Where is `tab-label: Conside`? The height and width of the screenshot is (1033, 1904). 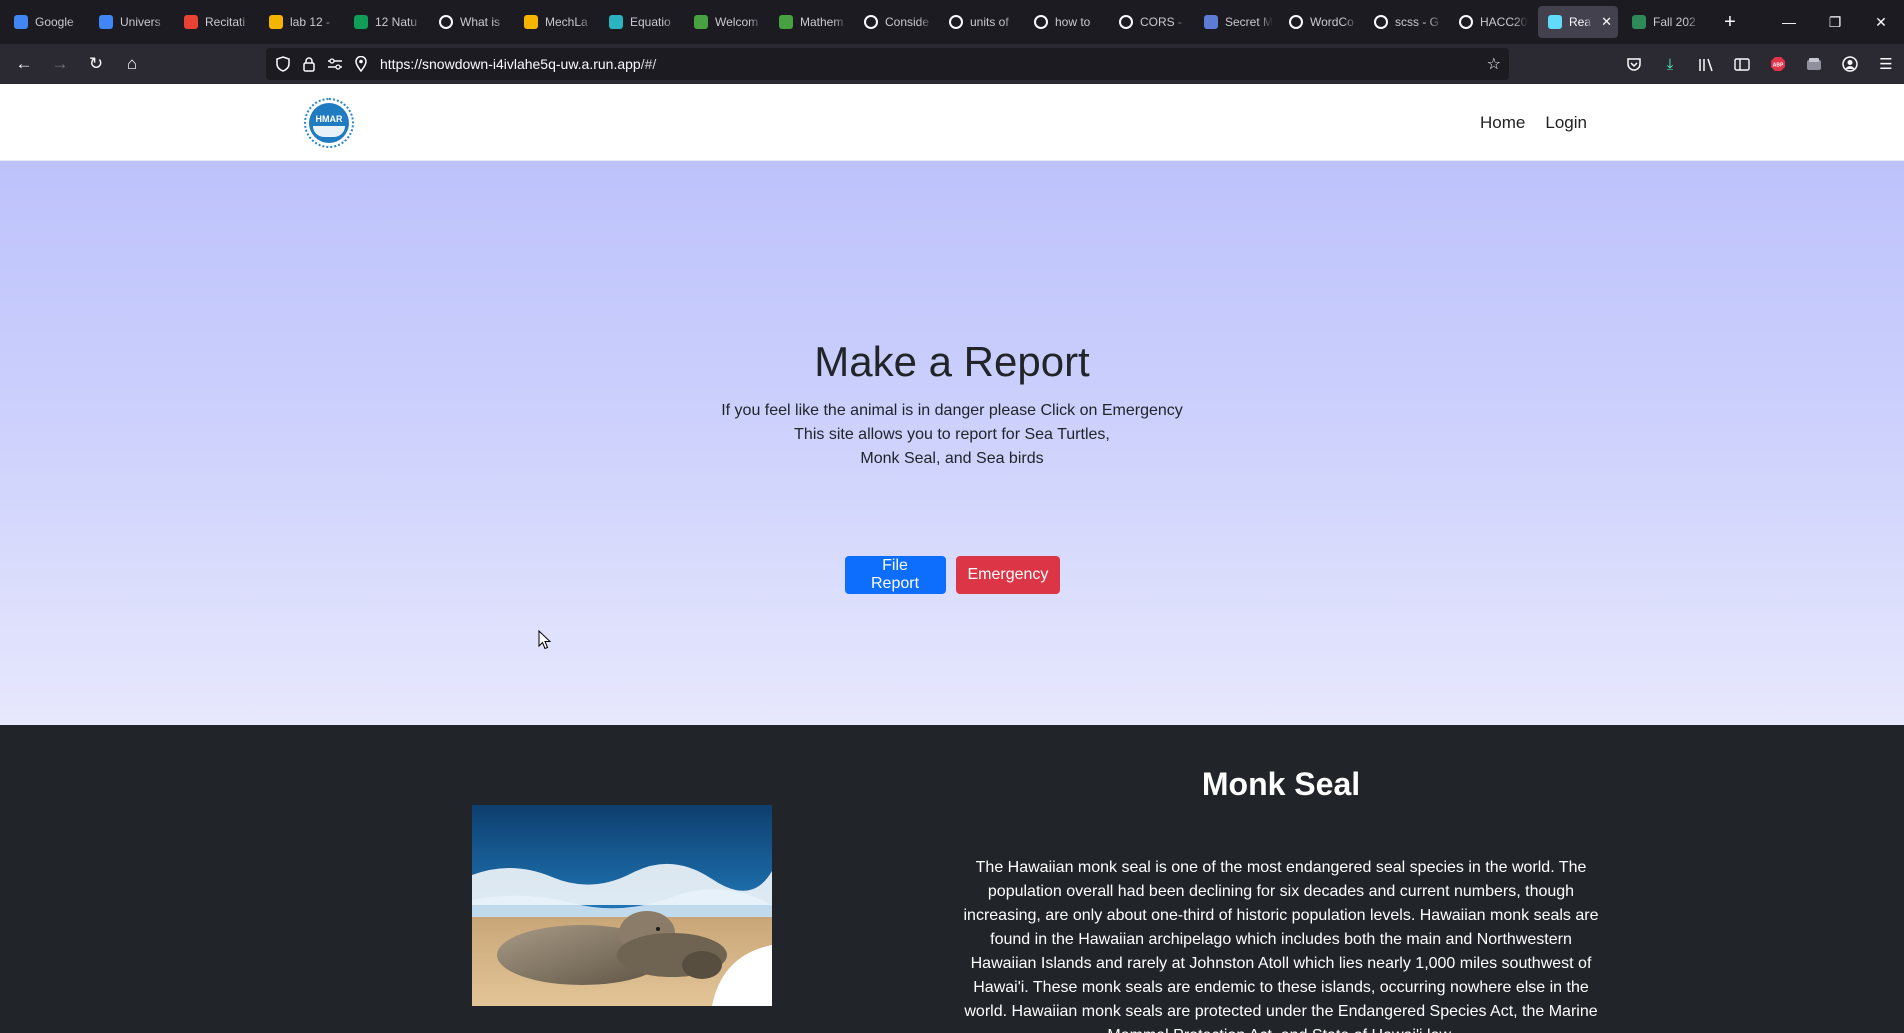 tab-label: Conside is located at coordinates (907, 22).